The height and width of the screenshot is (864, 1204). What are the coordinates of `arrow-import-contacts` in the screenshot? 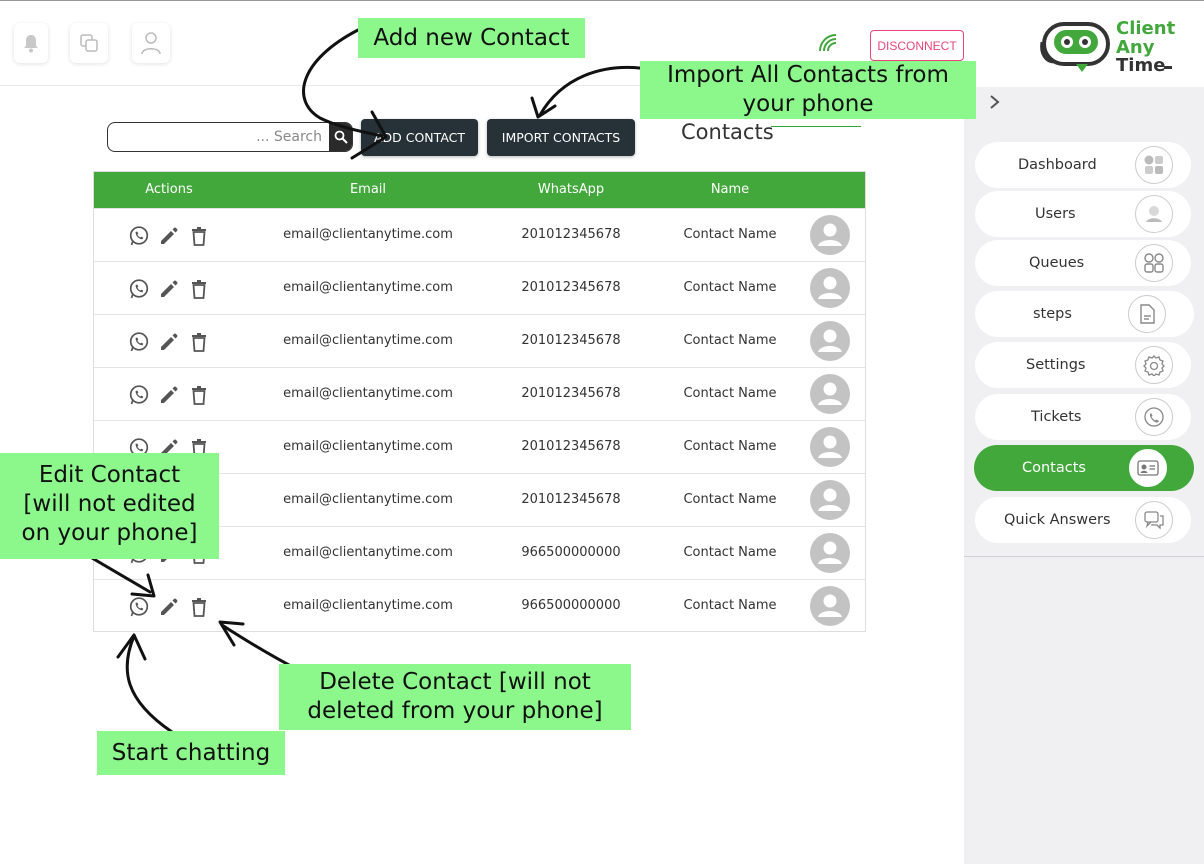 It's located at (597, 91).